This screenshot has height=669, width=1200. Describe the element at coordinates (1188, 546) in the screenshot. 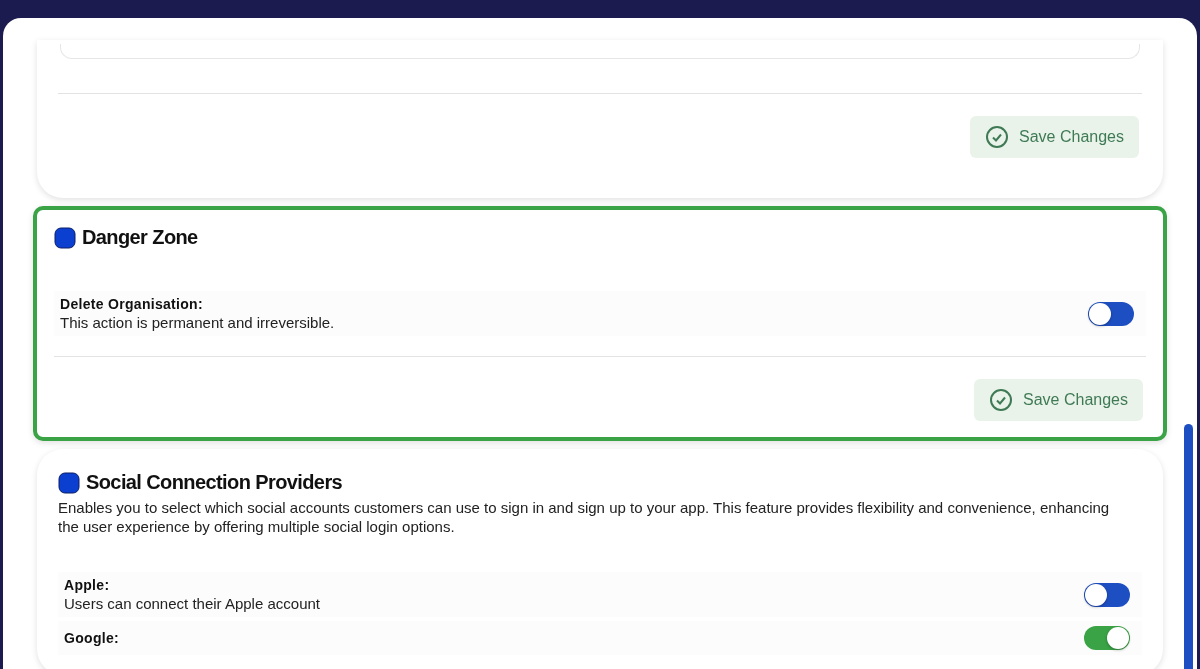

I see `scrollbar` at that location.